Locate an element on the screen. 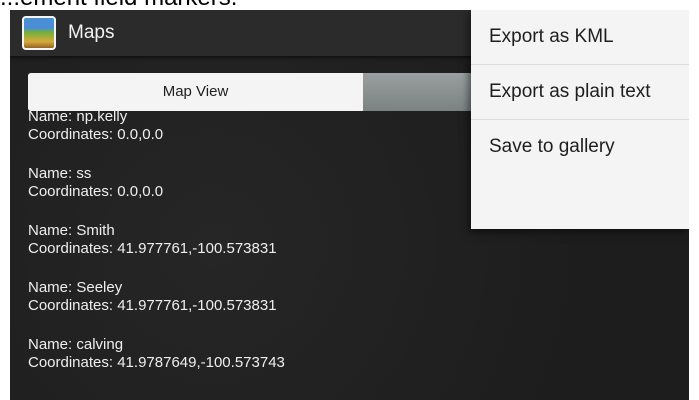 The width and height of the screenshot is (699, 400). menu-item-export-plain-text: Export as plain text is located at coordinates (580, 92).